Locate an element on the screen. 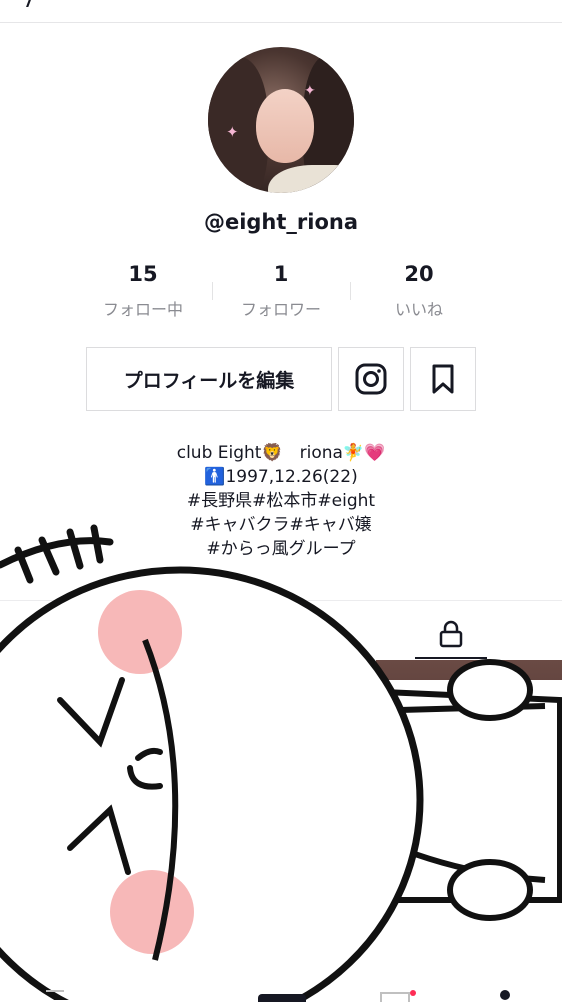  bookmark-icon is located at coordinates (443, 379).